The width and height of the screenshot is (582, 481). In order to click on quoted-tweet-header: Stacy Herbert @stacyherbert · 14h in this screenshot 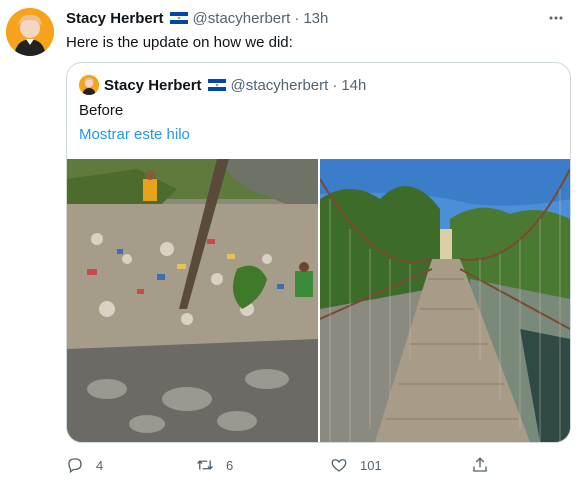, I will do `click(222, 85)`.